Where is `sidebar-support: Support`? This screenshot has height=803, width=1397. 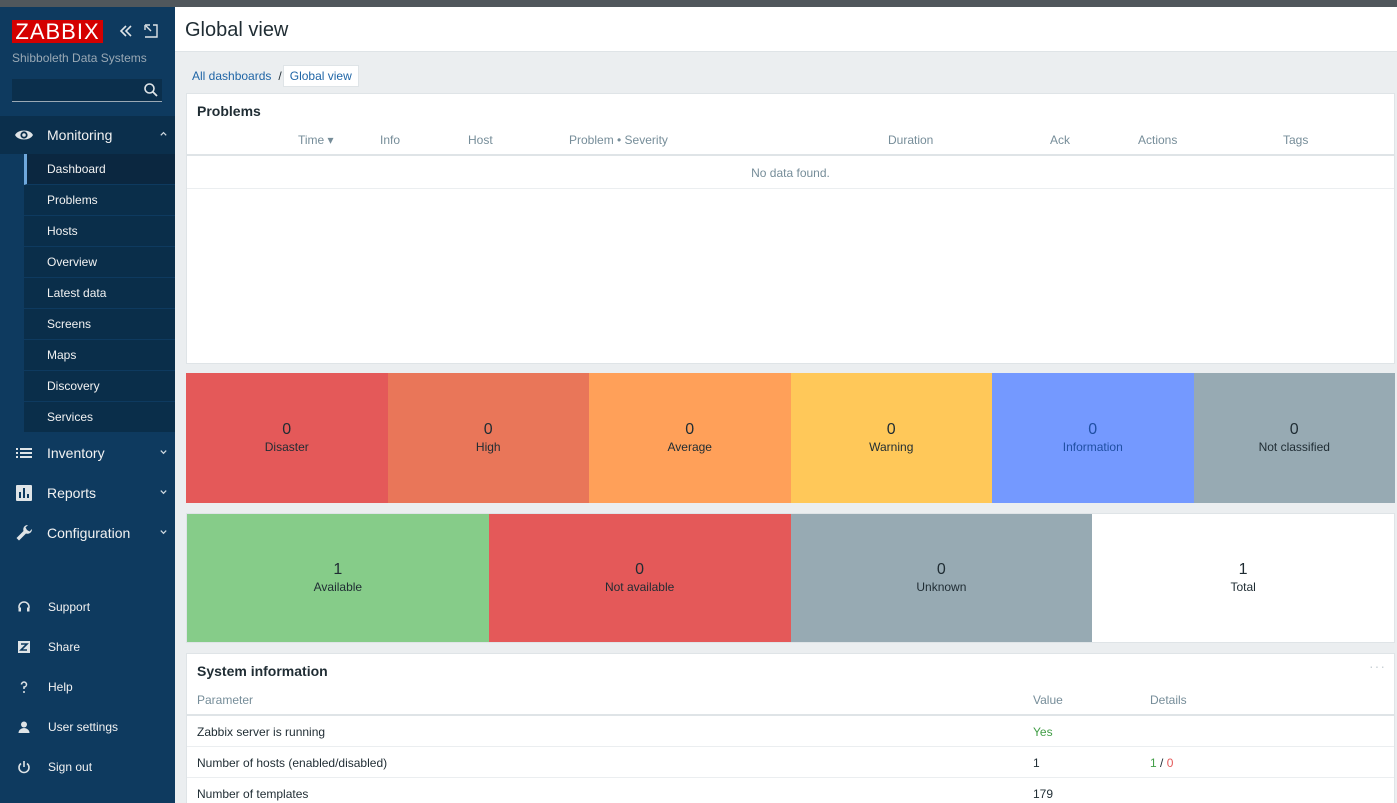
sidebar-support: Support is located at coordinates (87, 607).